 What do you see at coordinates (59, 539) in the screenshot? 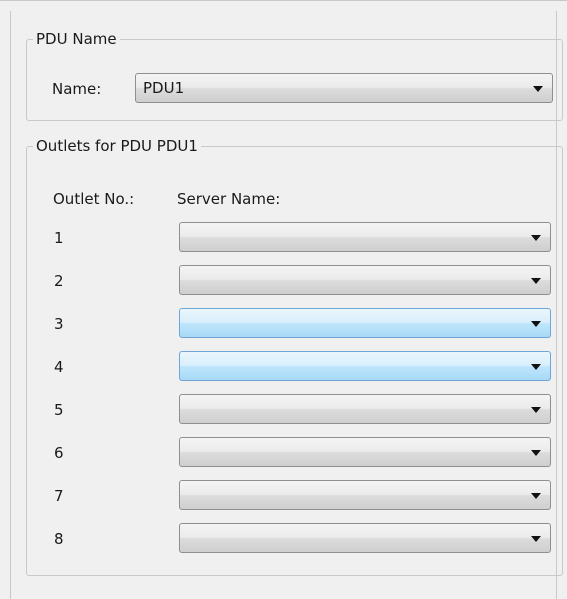
I see `outlet-number: 8` at bounding box center [59, 539].